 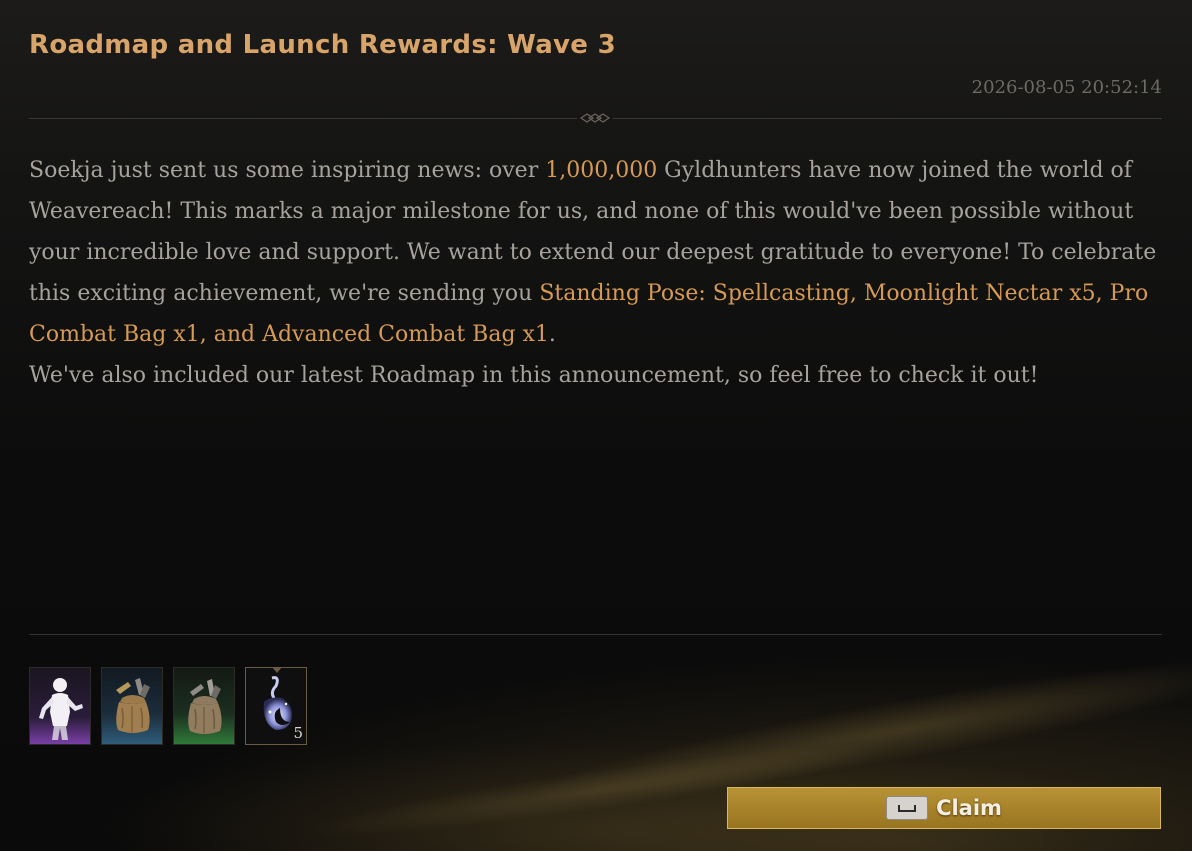 What do you see at coordinates (595, 634) in the screenshot?
I see `rewards-divider` at bounding box center [595, 634].